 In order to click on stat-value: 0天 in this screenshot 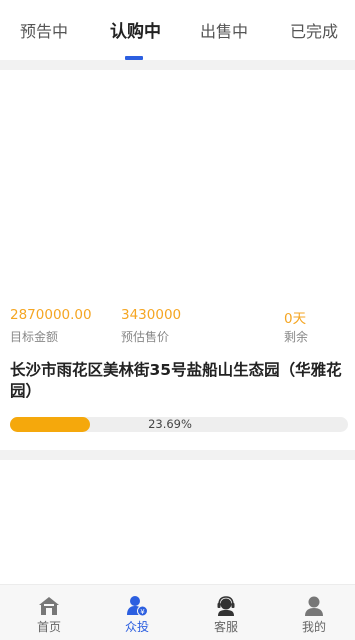, I will do `click(295, 319)`.